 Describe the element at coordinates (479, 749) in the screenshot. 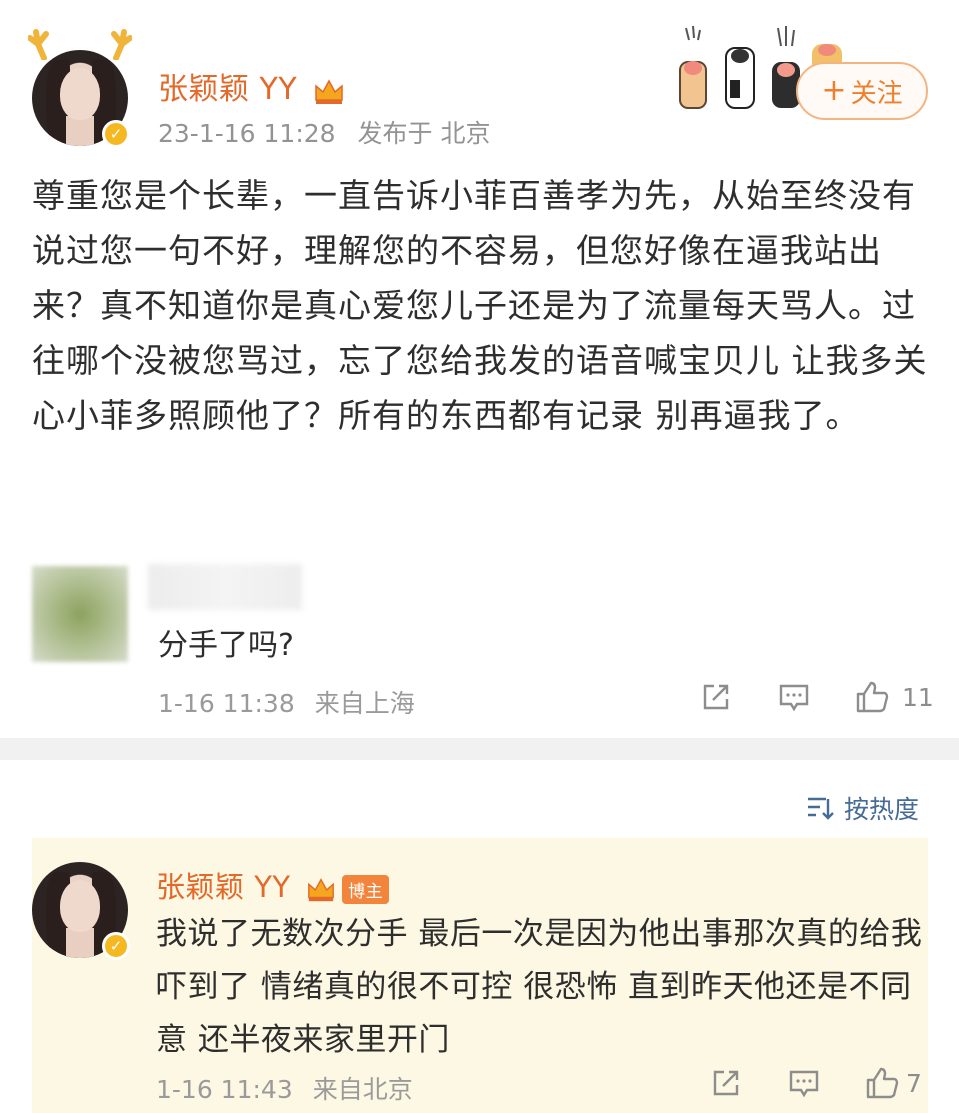

I see `section-divider` at that location.